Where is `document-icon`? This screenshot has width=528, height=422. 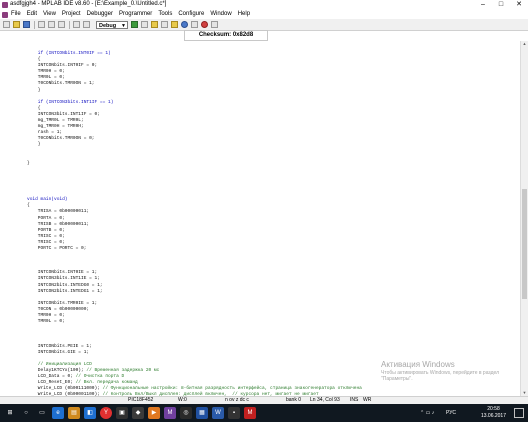 document-icon is located at coordinates (5, 14).